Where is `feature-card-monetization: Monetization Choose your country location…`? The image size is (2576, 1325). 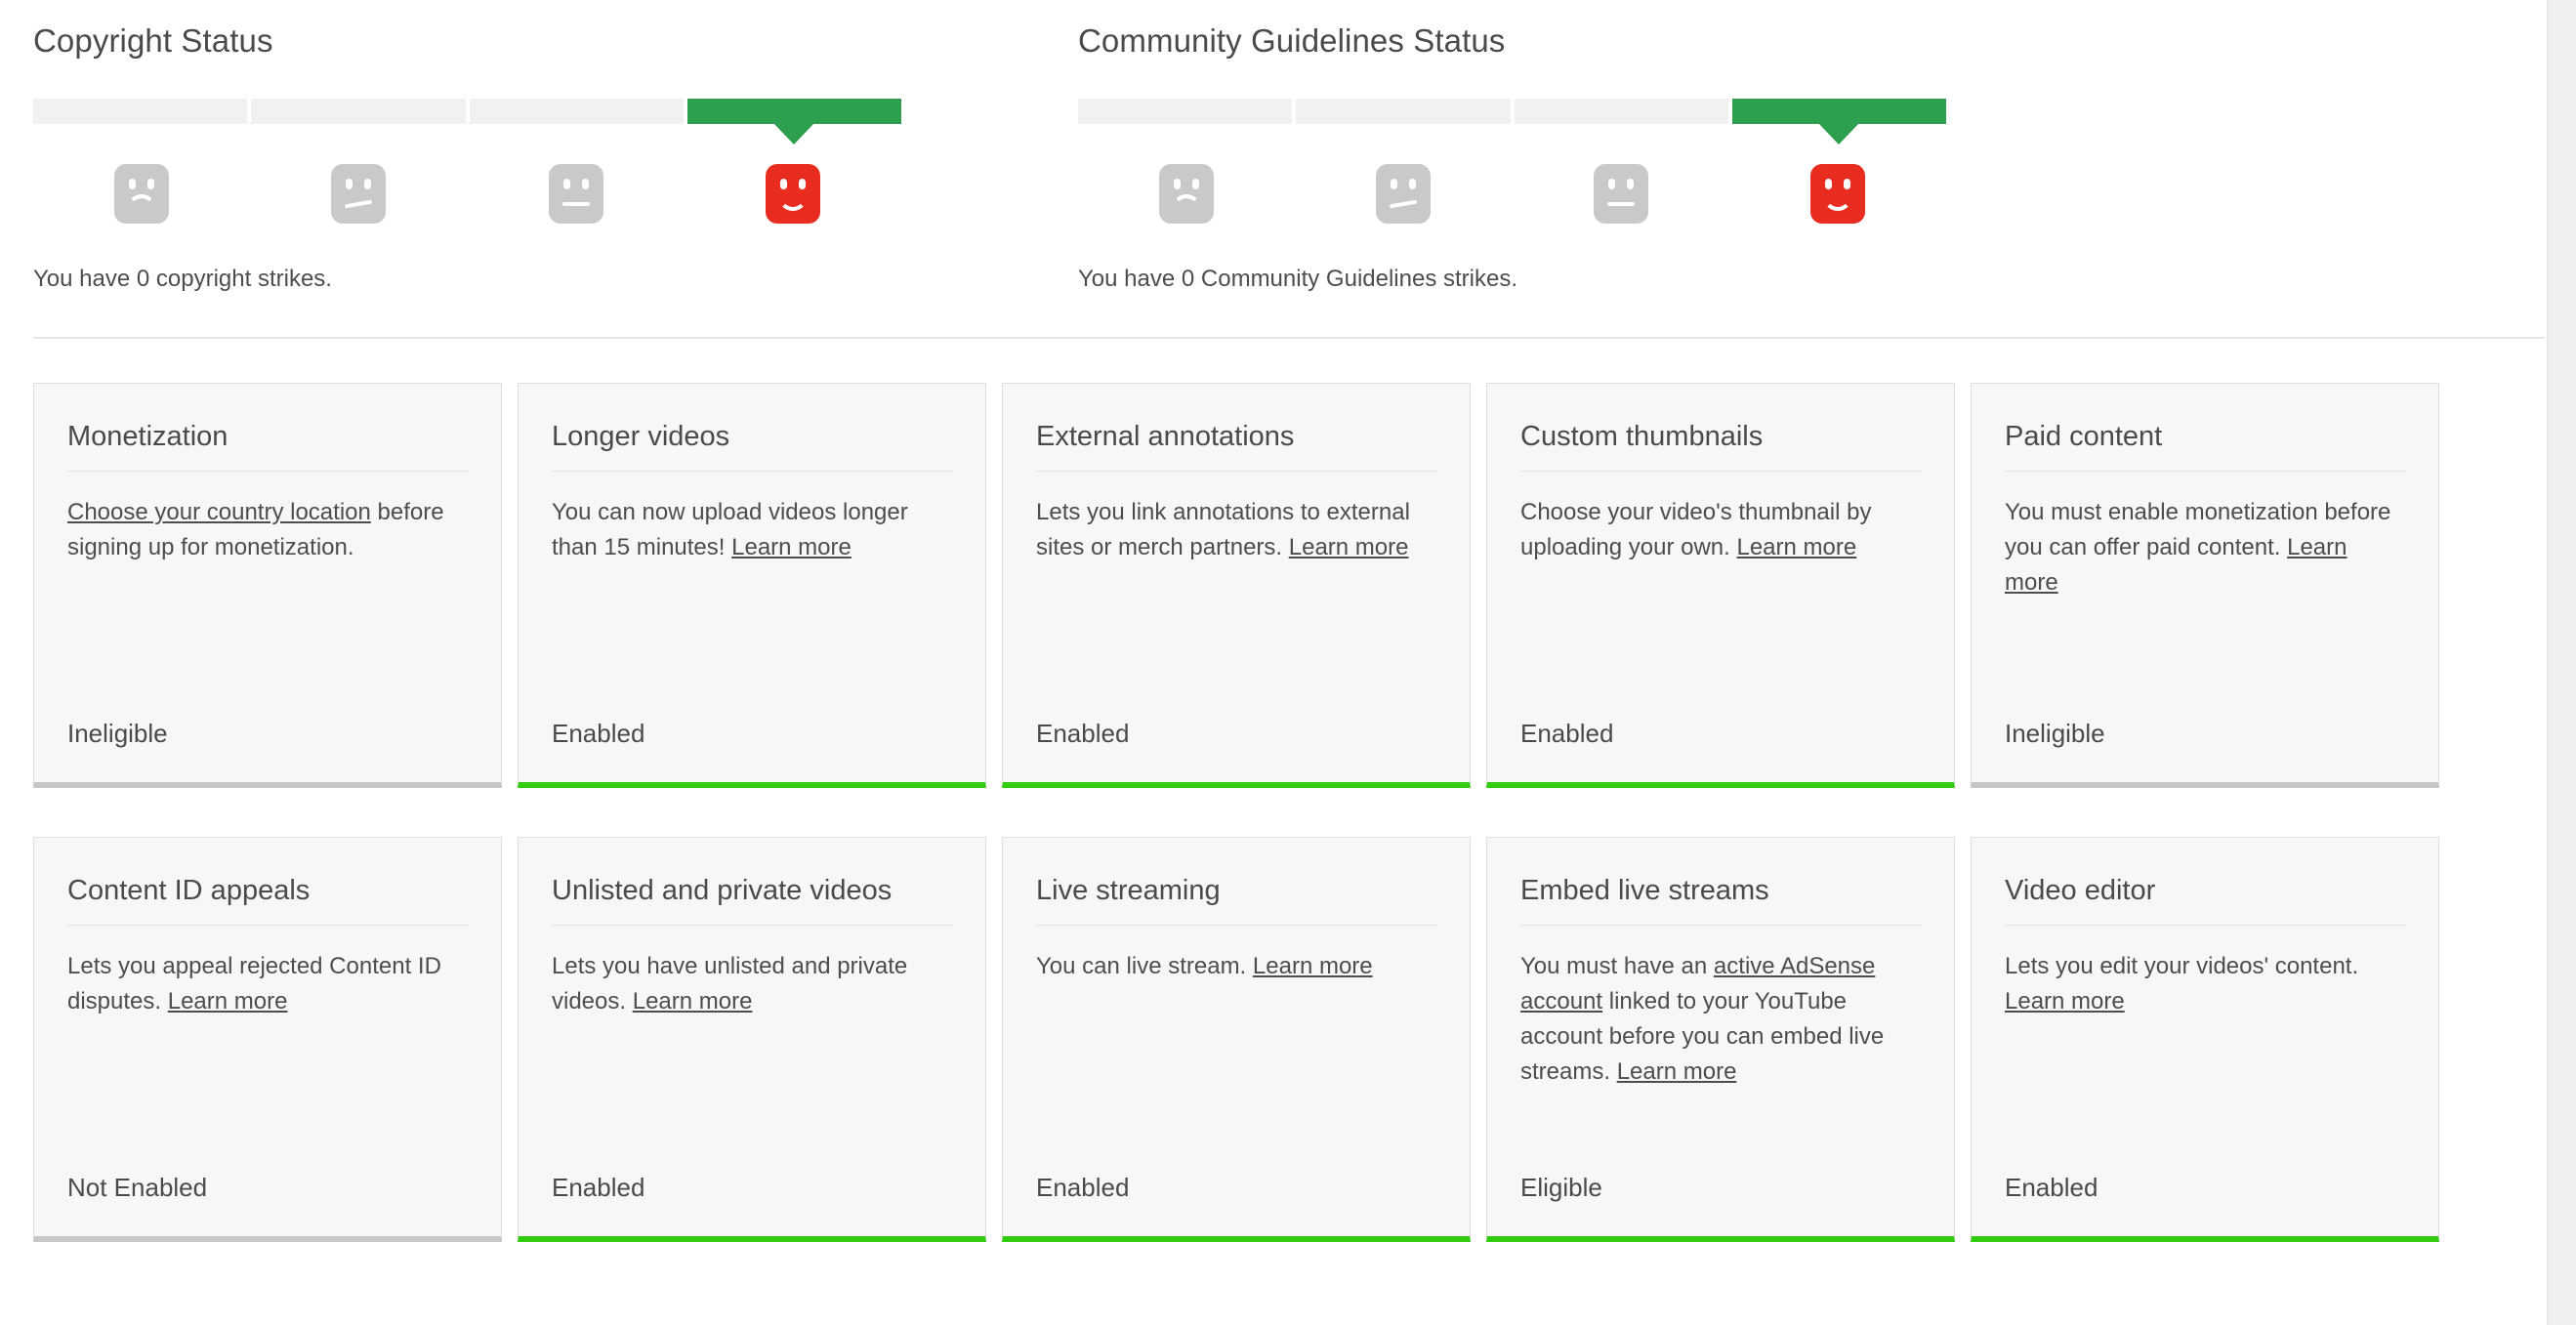
feature-card-monetization: Monetization Choose your country location… is located at coordinates (267, 585).